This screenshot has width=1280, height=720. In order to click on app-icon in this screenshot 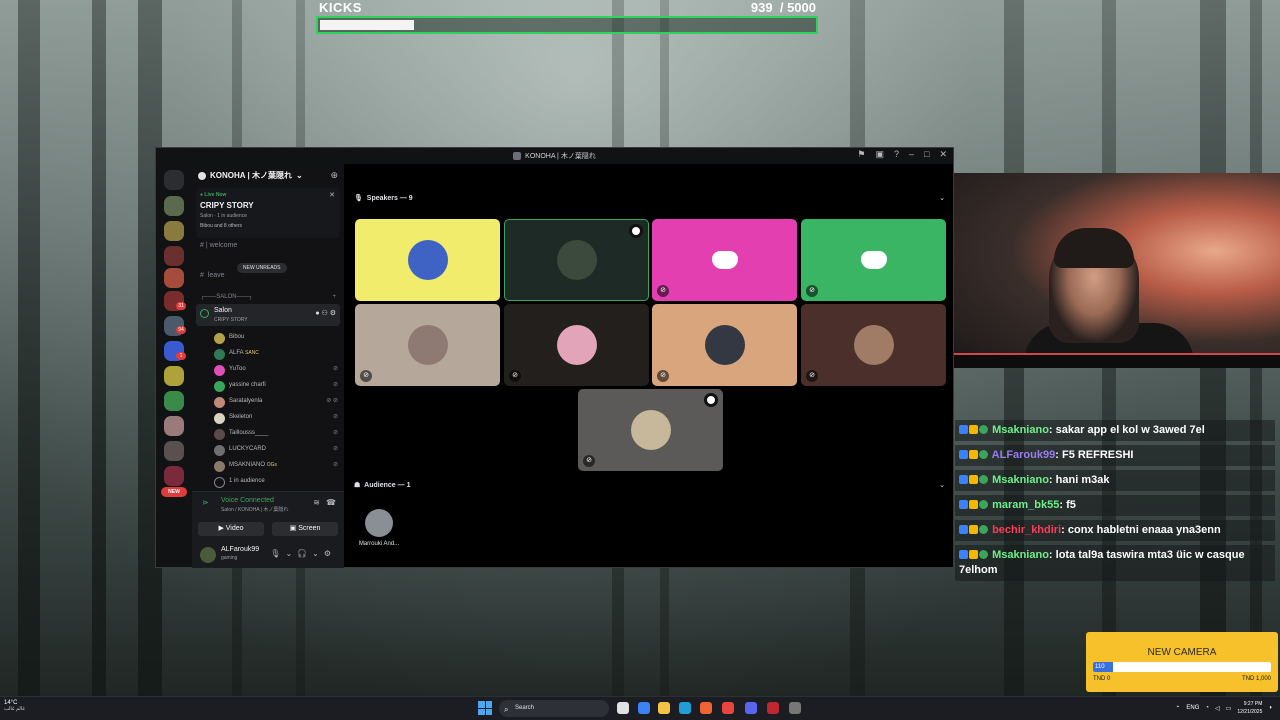, I will do `click(795, 708)`.